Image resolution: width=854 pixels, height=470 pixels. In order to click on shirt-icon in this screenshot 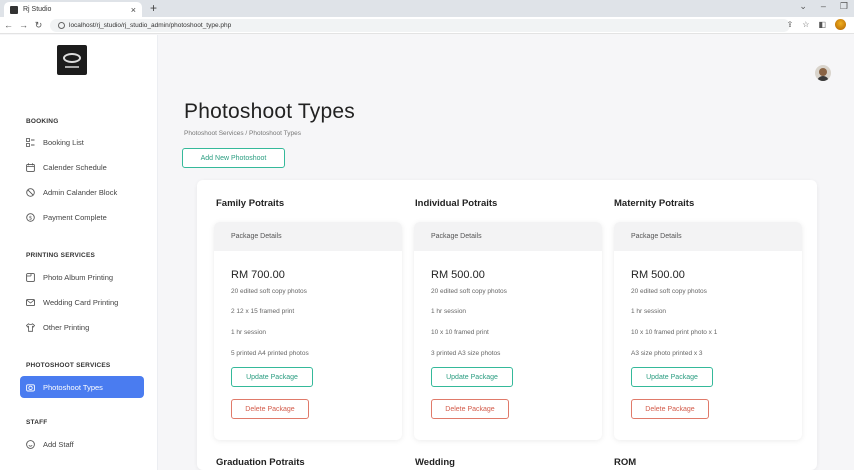, I will do `click(30, 327)`.